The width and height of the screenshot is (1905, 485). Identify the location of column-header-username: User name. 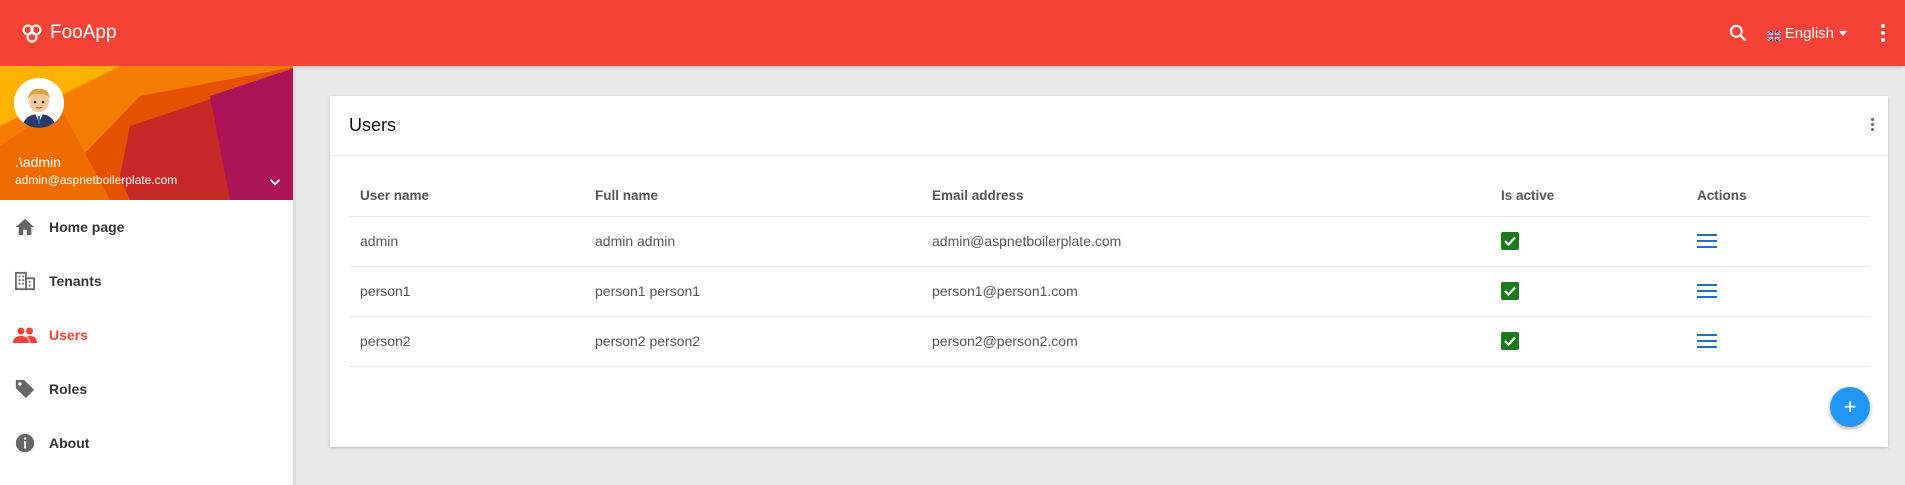
(466, 196).